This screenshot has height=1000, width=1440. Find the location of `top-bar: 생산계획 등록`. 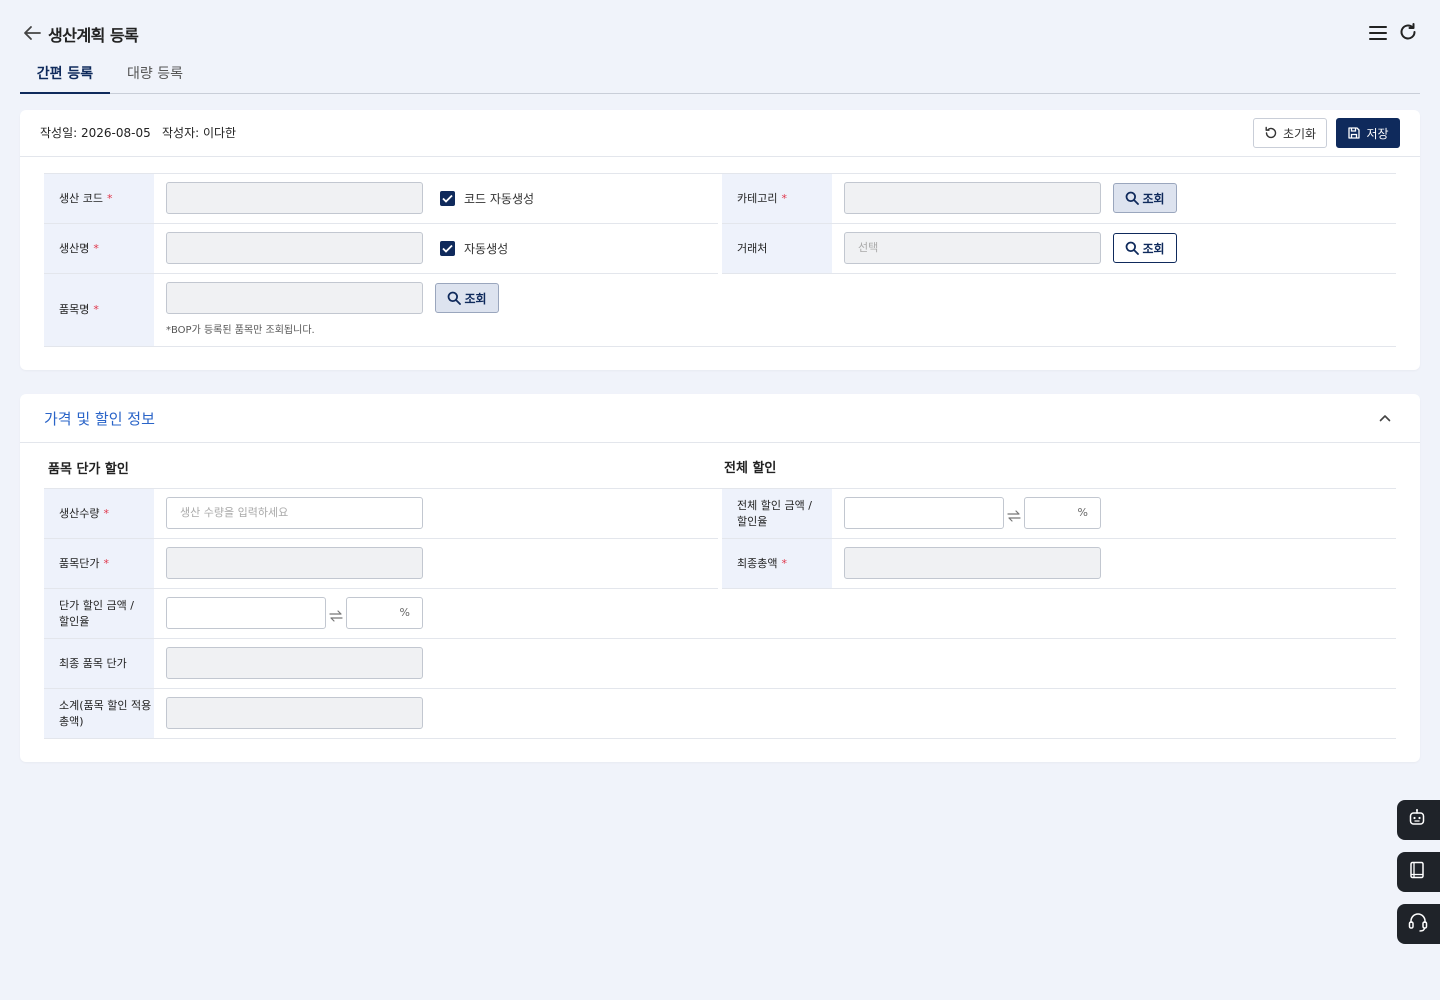

top-bar: 생산계획 등록 is located at coordinates (720, 33).